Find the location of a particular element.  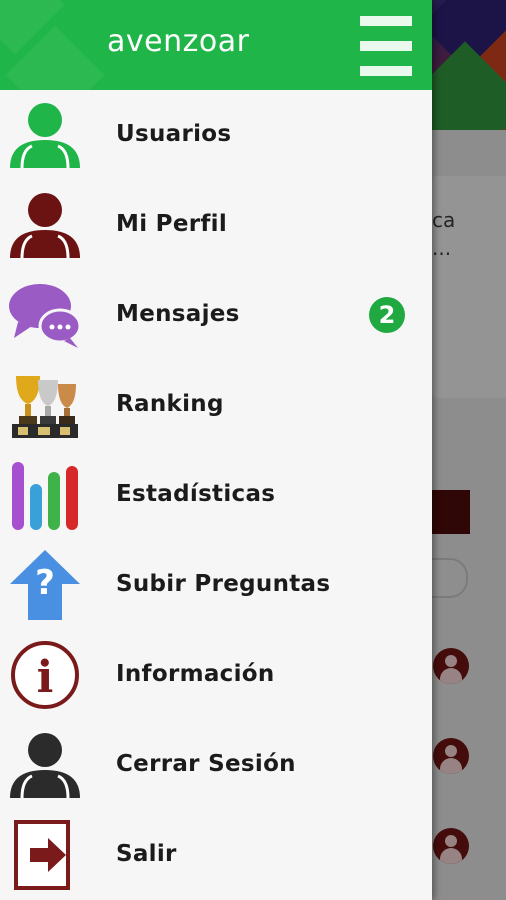

menu-item-informacion: i Información is located at coordinates (216, 675).